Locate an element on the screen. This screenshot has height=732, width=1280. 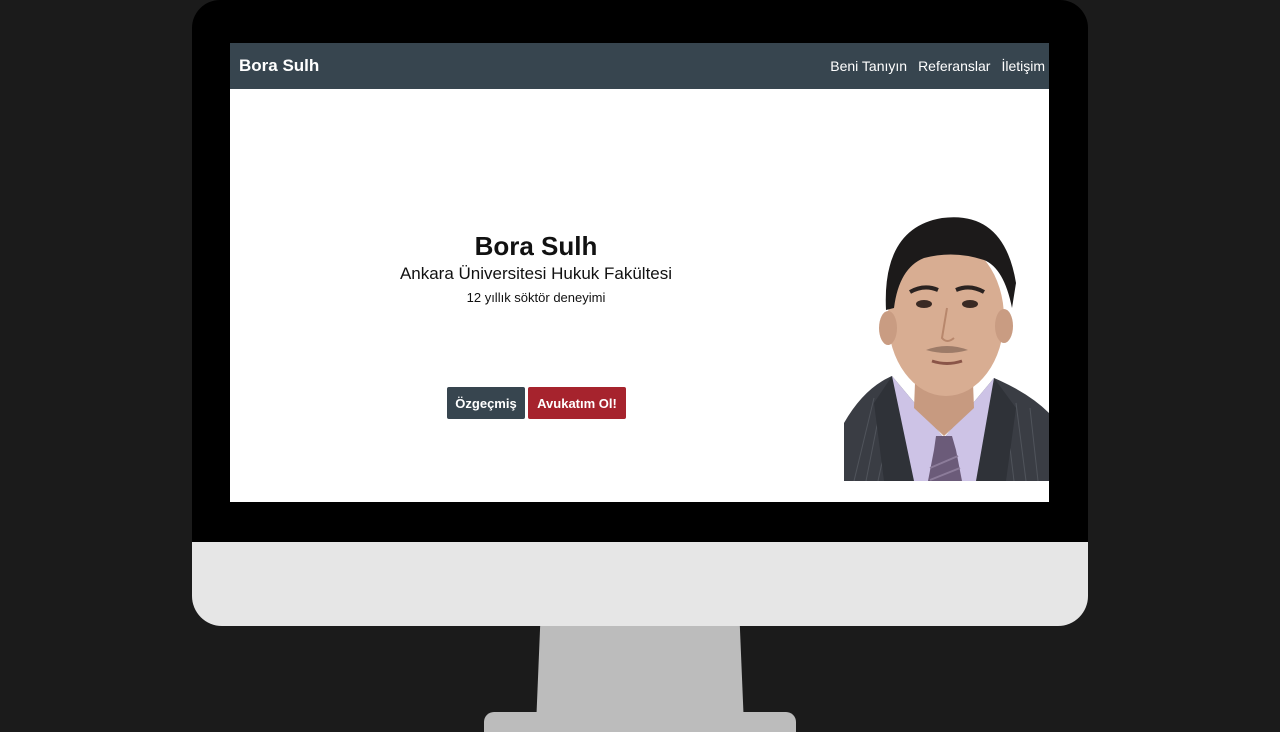
cv-button: Özgeçmiş is located at coordinates (486, 403).